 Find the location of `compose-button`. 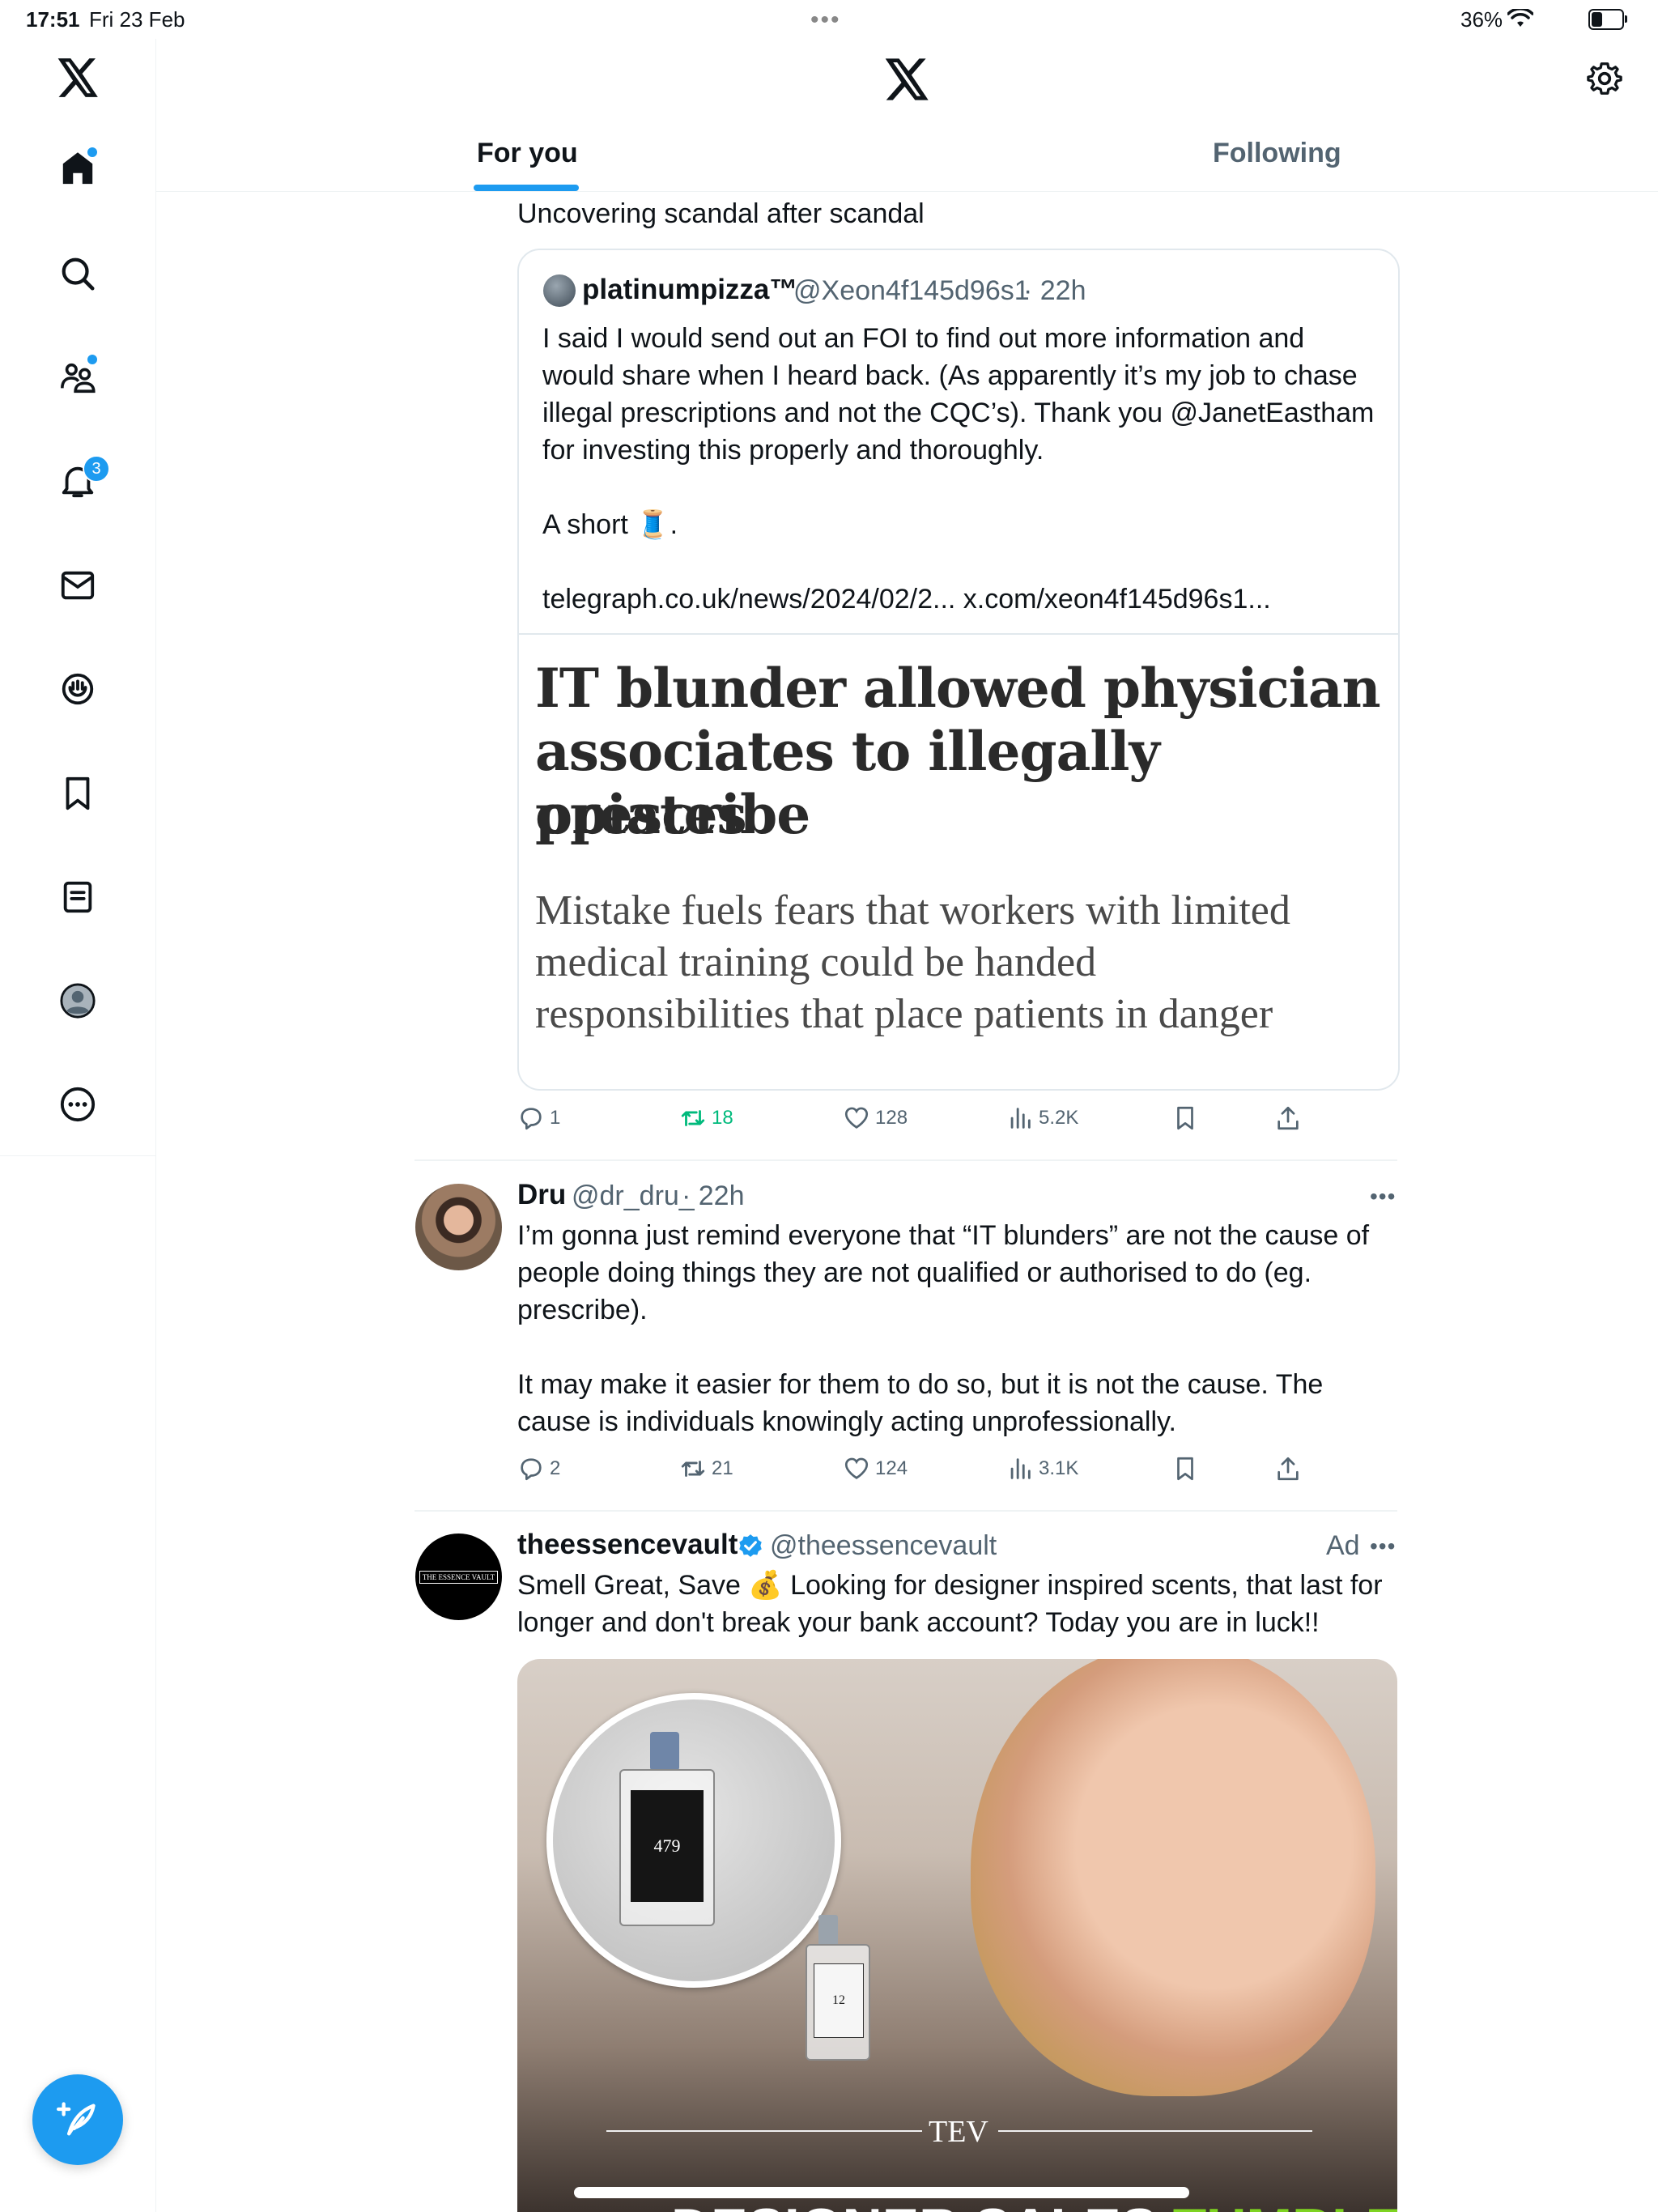

compose-button is located at coordinates (77, 2119).